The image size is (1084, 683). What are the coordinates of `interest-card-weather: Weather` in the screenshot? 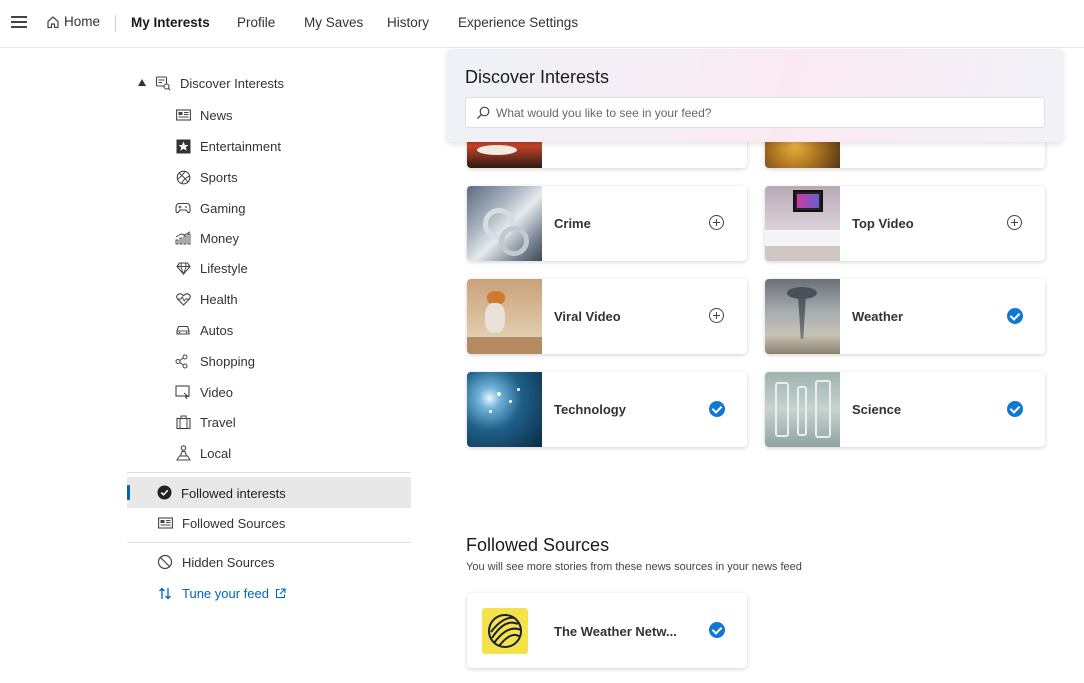 It's located at (905, 316).